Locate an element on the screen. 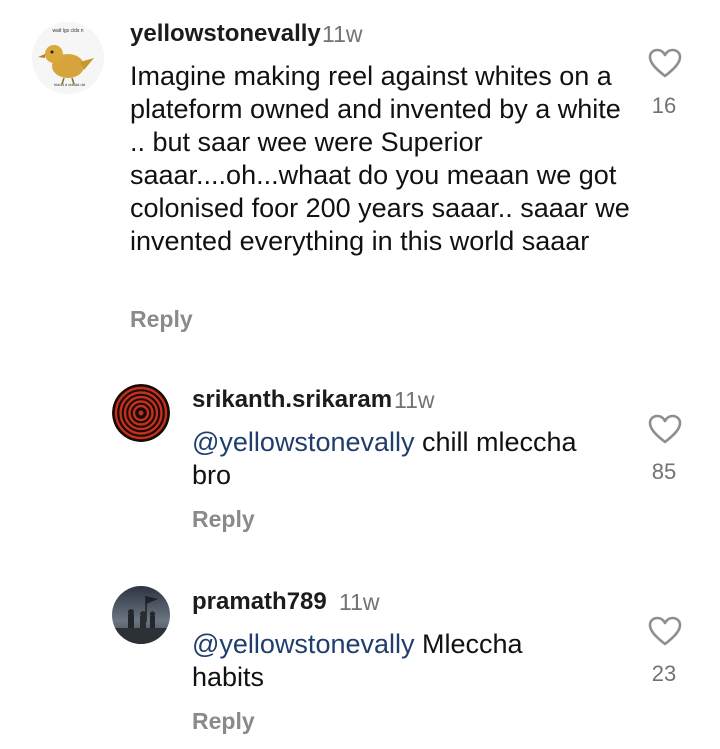 The height and width of the screenshot is (749, 720). avatar: wait lgs clds n hiddd d ddddd dd is located at coordinates (68, 58).